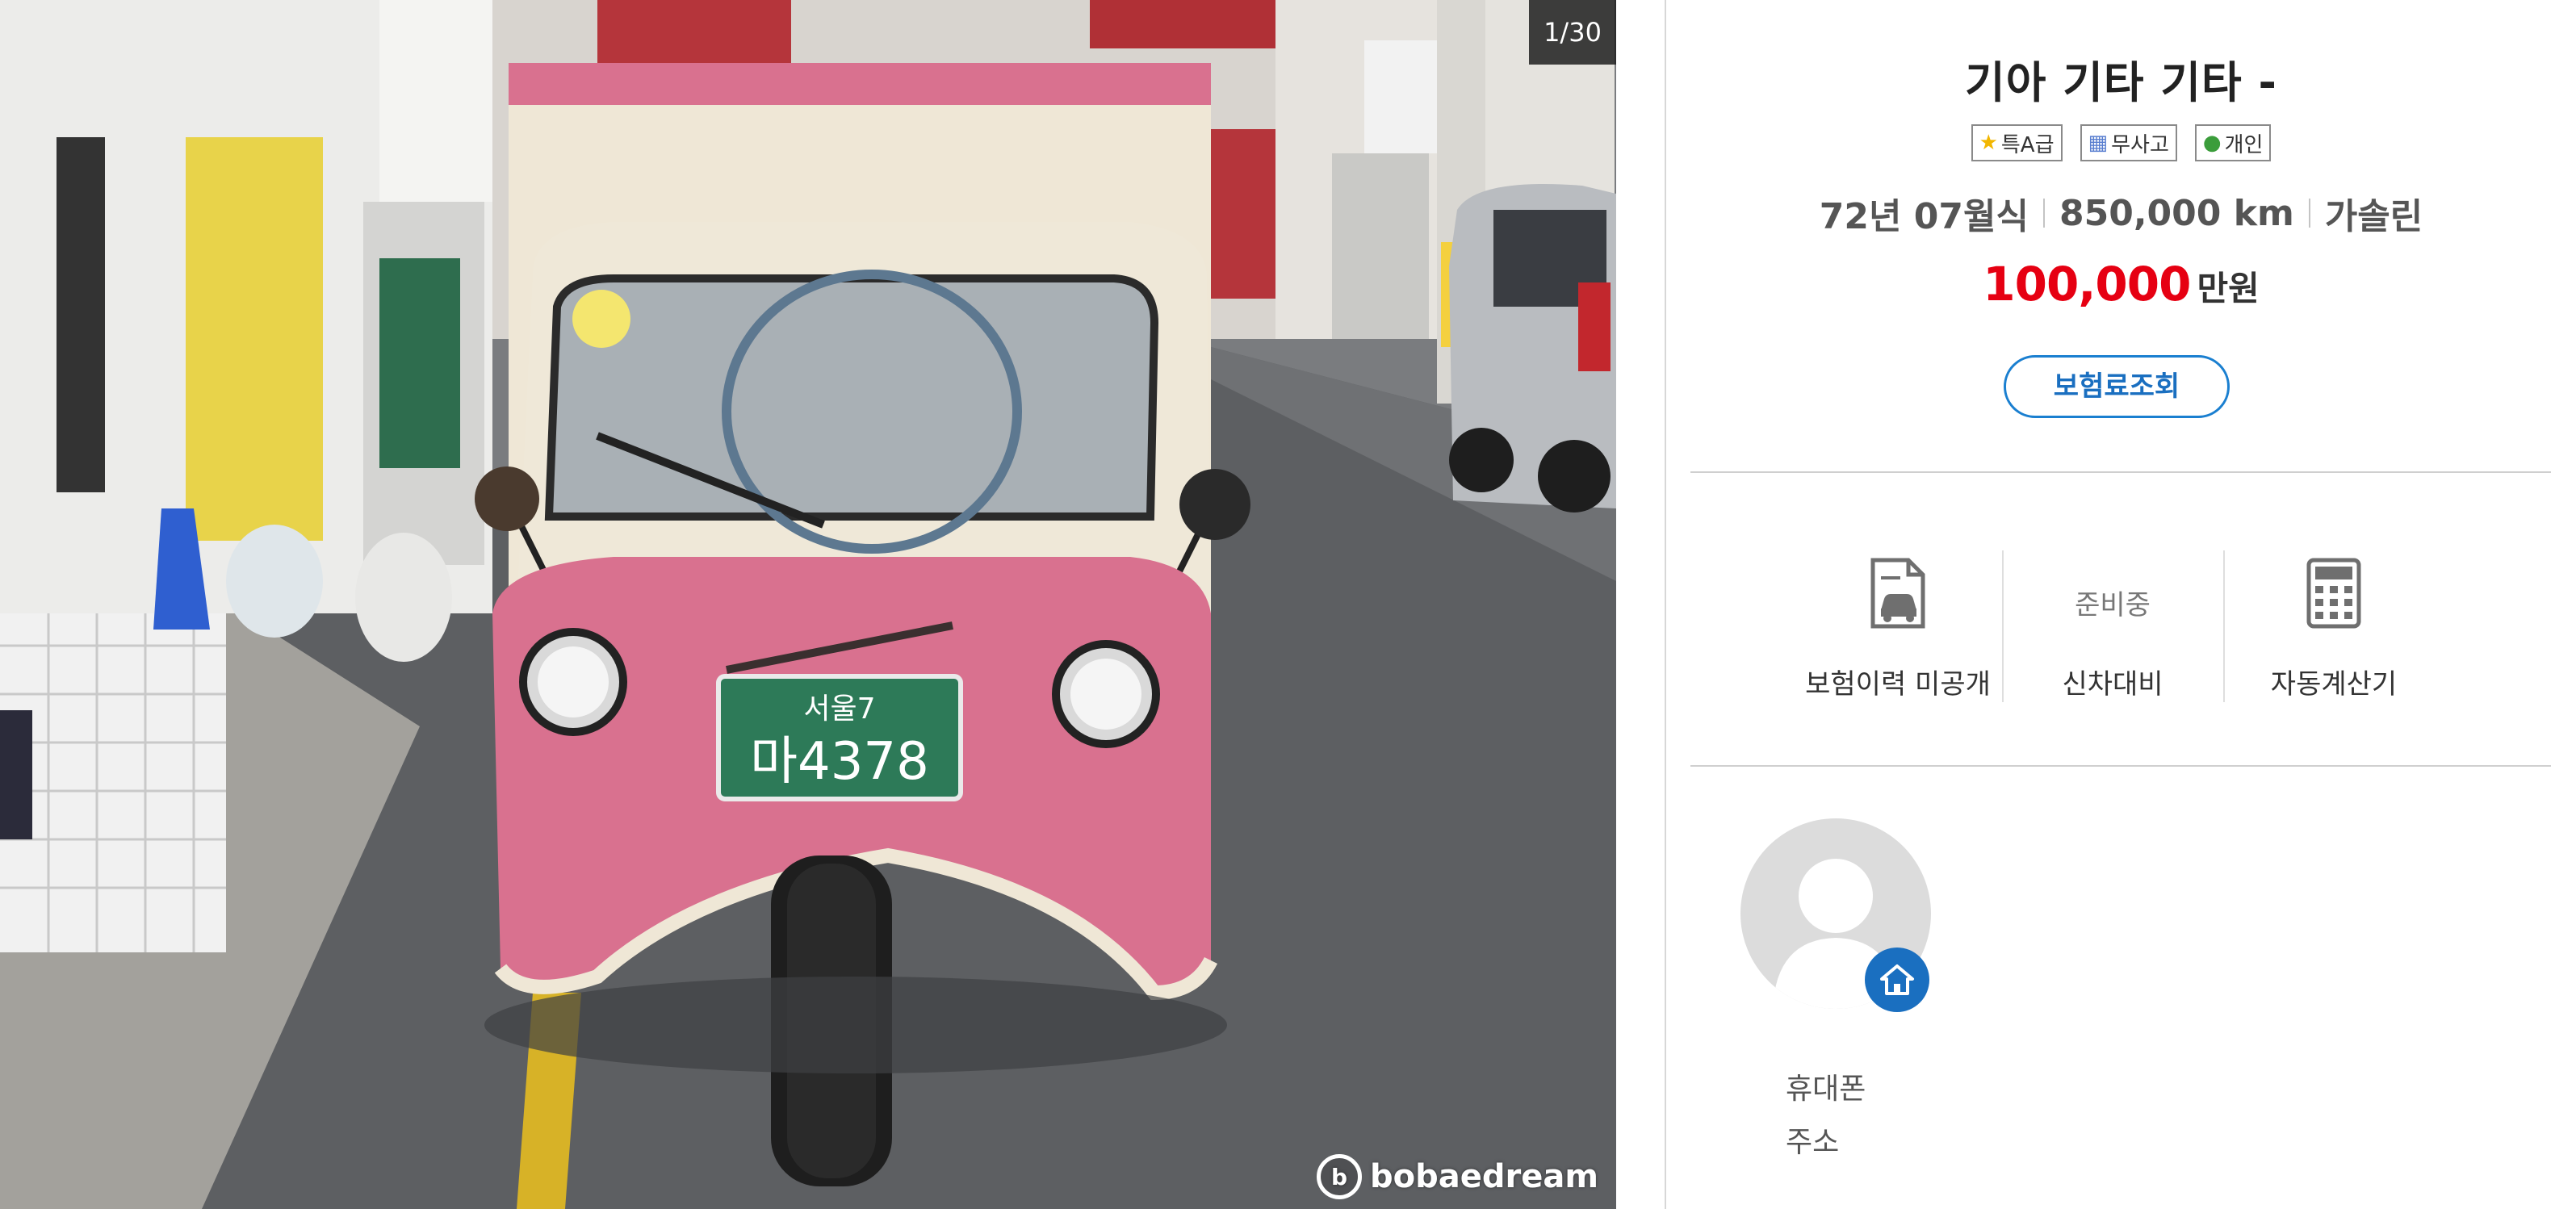  I want to click on photo-counter: 1/30, so click(1572, 32).